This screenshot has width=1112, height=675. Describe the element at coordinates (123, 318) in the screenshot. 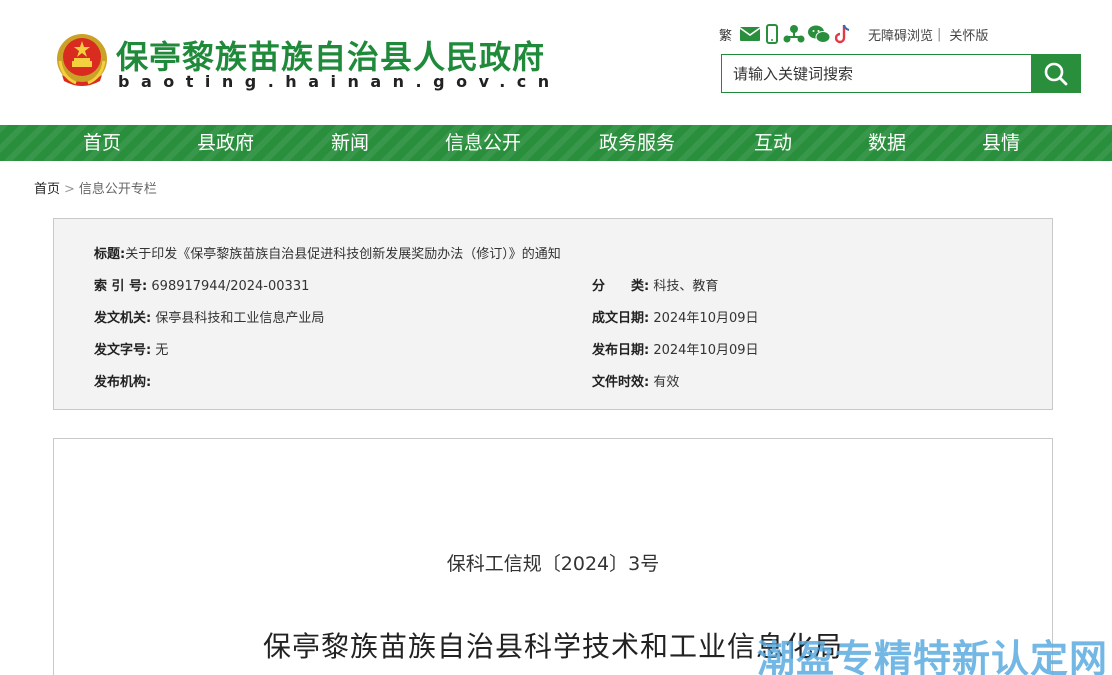

I see `meta-issuer-label: 发文机关:` at that location.